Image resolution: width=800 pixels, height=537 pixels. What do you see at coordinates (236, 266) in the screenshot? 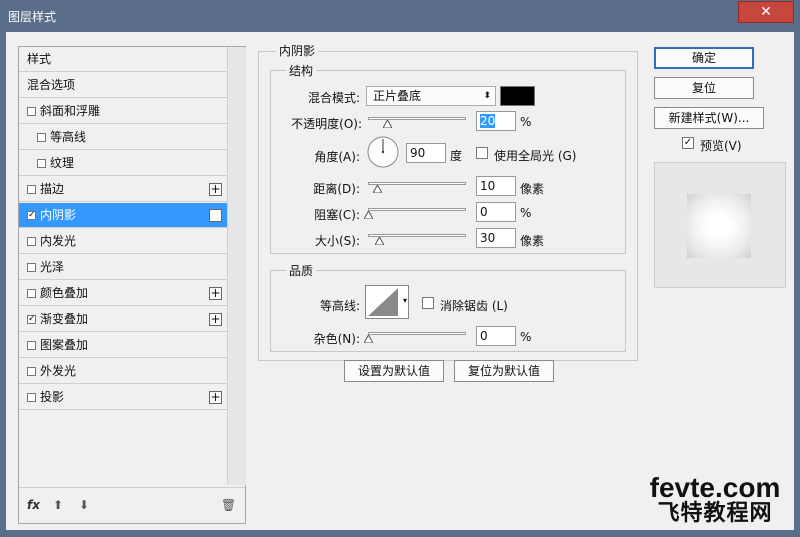
I see `list-scrollbar` at bounding box center [236, 266].